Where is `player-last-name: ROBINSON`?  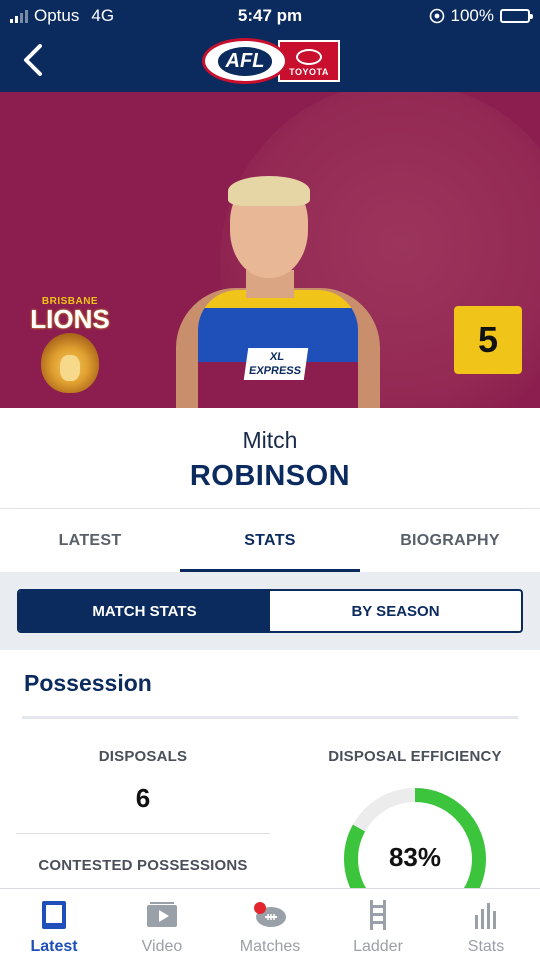
player-last-name: ROBINSON is located at coordinates (270, 476).